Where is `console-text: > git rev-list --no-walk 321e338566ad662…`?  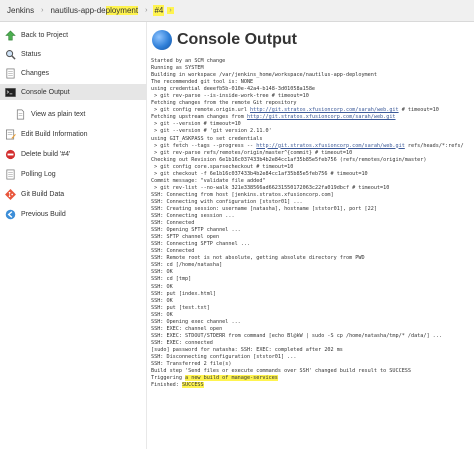 console-text: > git rev-list --no-walk 321e338566ad662… is located at coordinates (270, 187).